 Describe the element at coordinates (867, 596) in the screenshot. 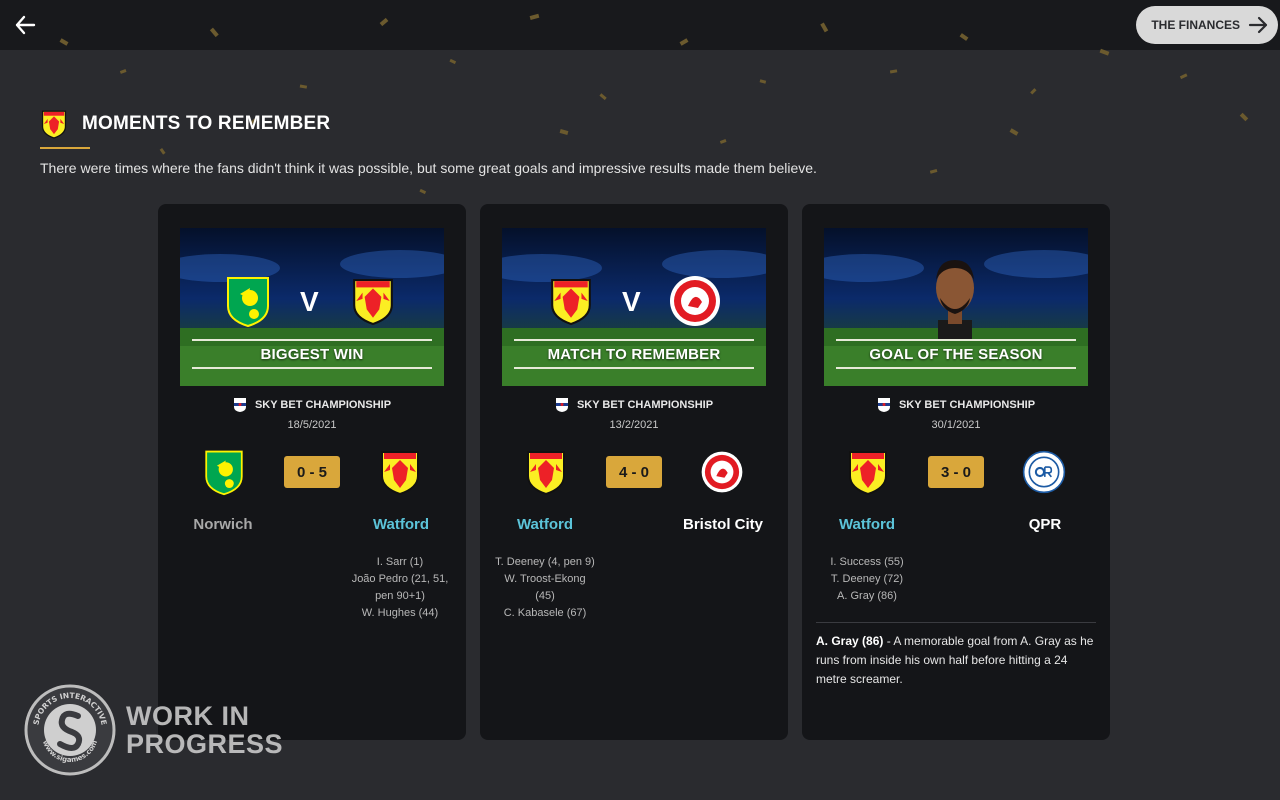

I see `scorer-line: A. Gray (86)` at that location.